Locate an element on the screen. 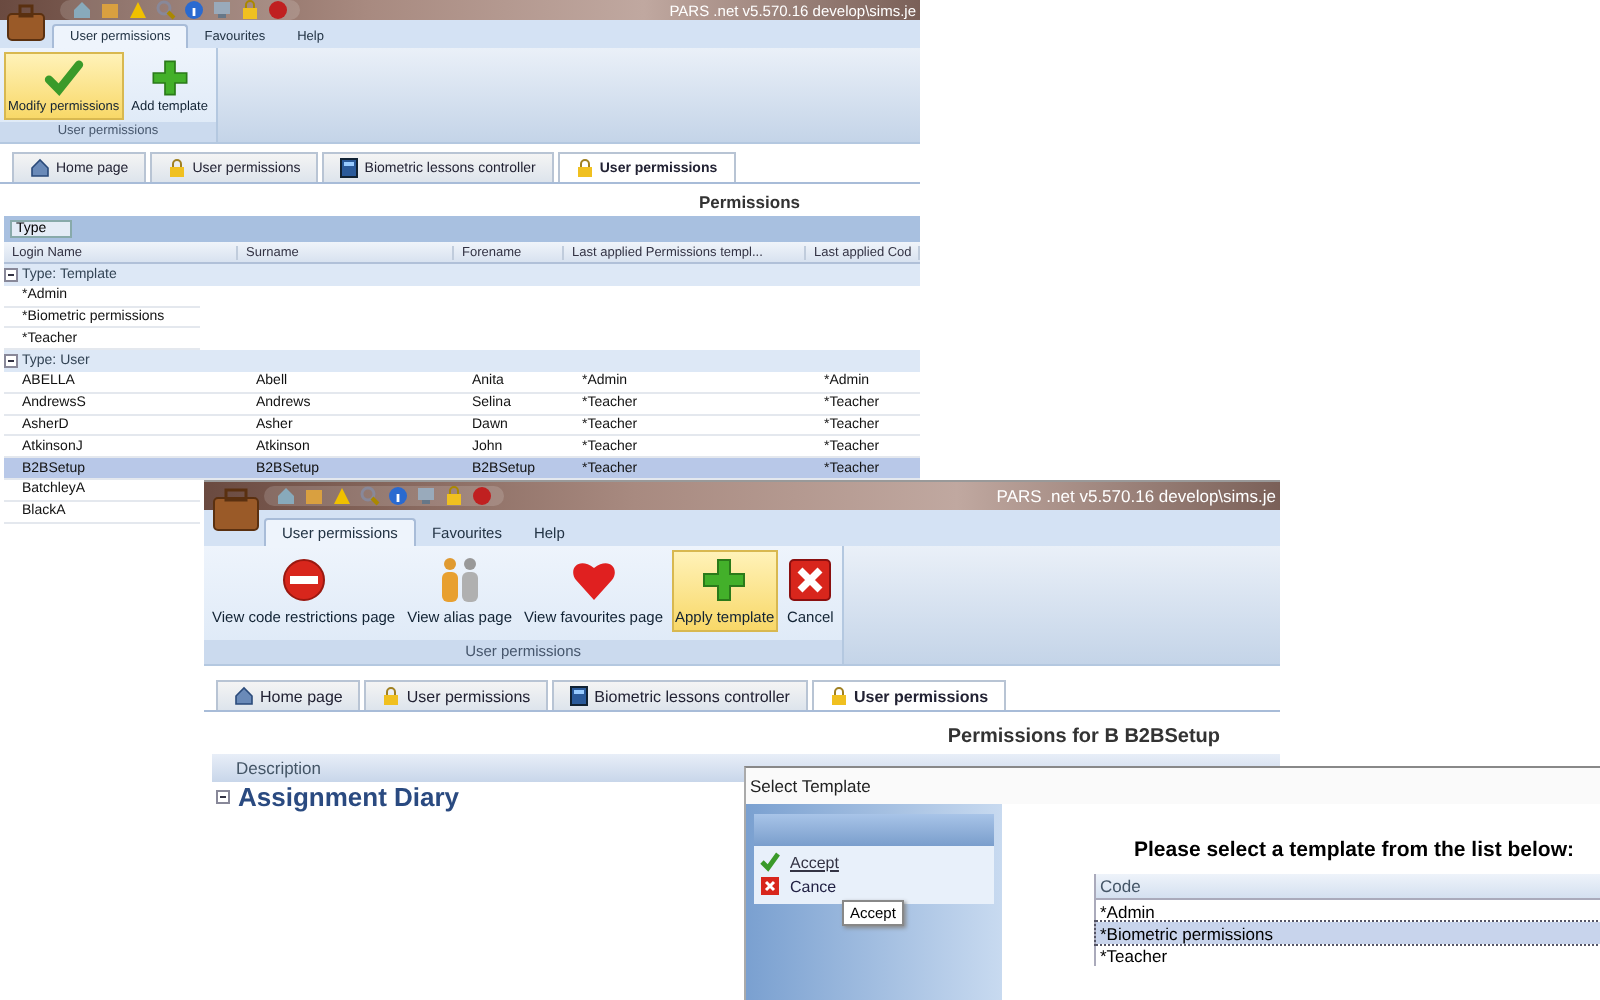 The height and width of the screenshot is (1000, 1600). section-title: Assignment Diary is located at coordinates (349, 797).